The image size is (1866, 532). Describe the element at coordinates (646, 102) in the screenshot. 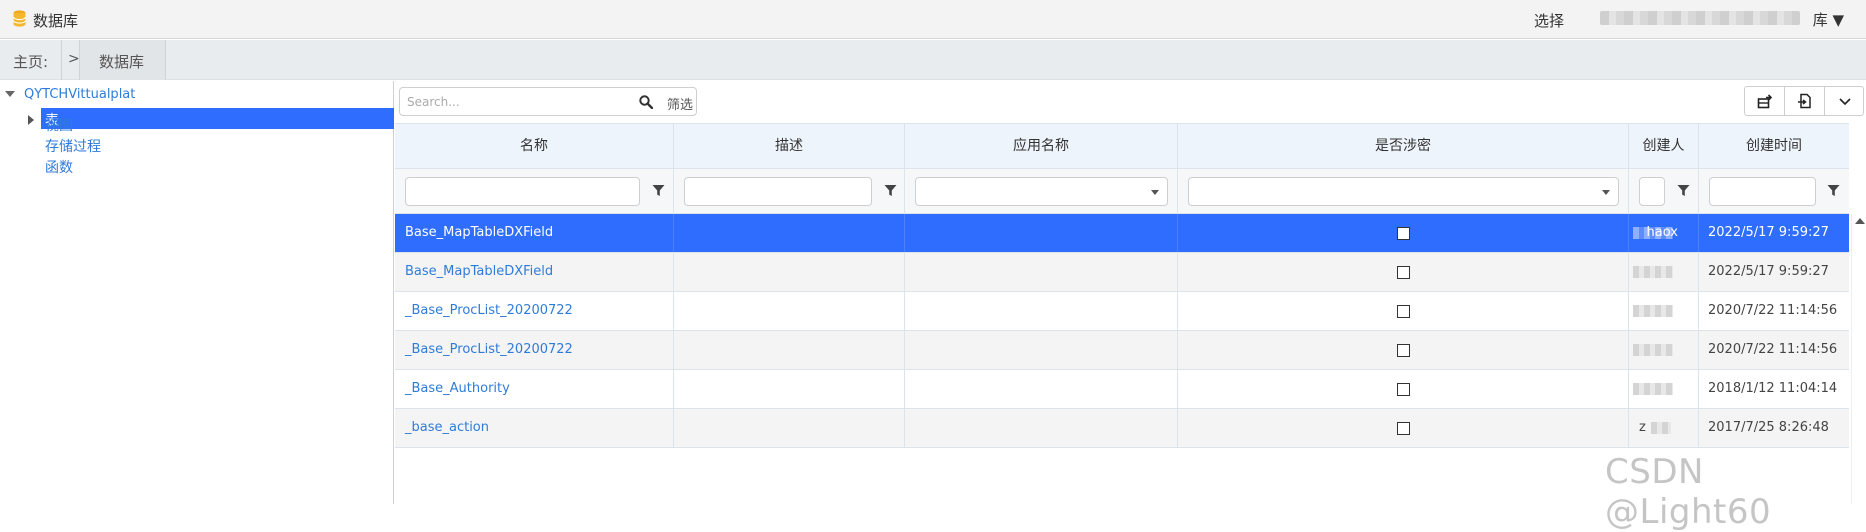

I see `search-icon` at that location.